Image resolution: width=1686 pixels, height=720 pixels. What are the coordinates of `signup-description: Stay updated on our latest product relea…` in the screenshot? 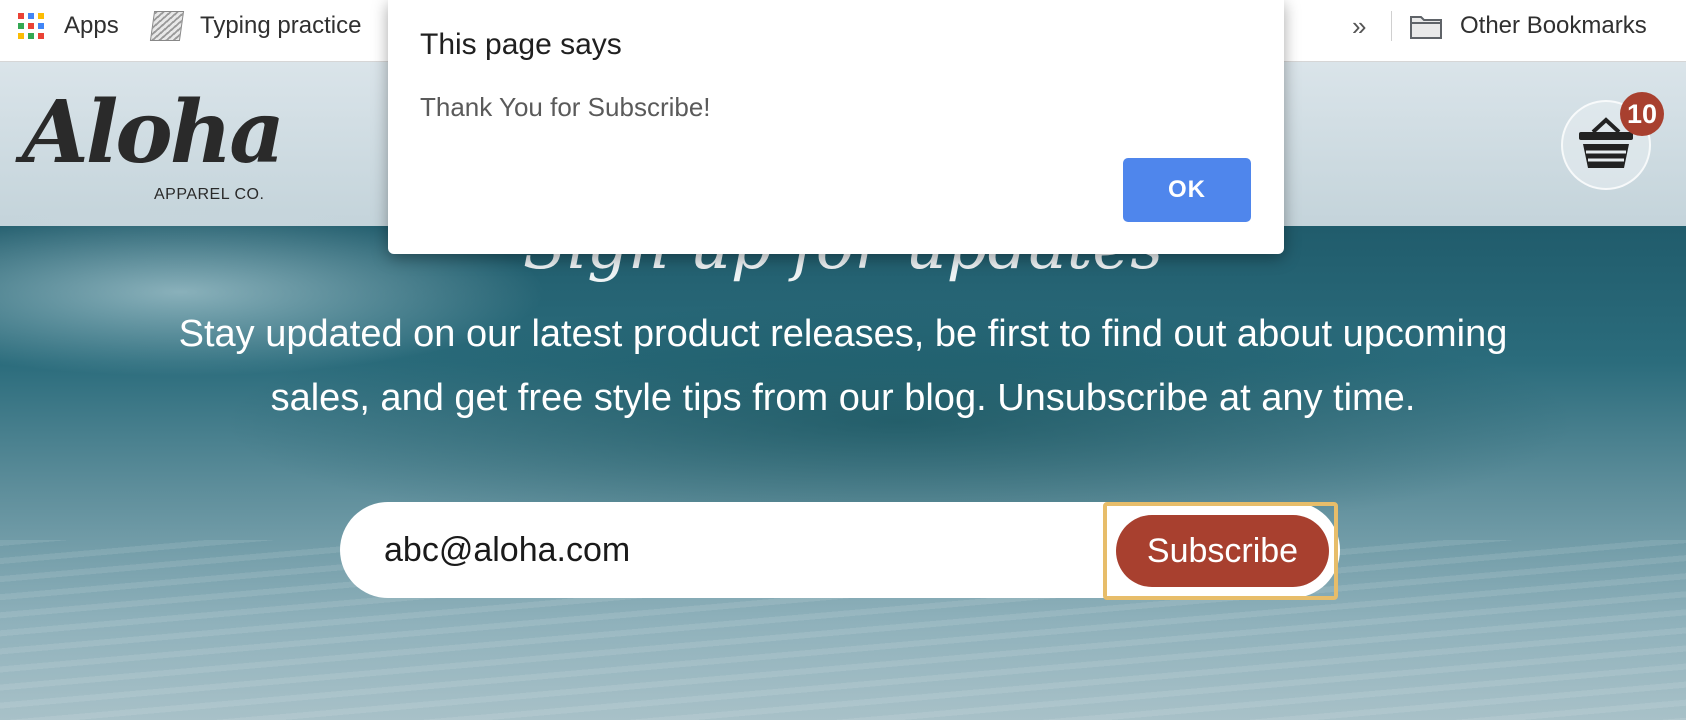 It's located at (843, 366).